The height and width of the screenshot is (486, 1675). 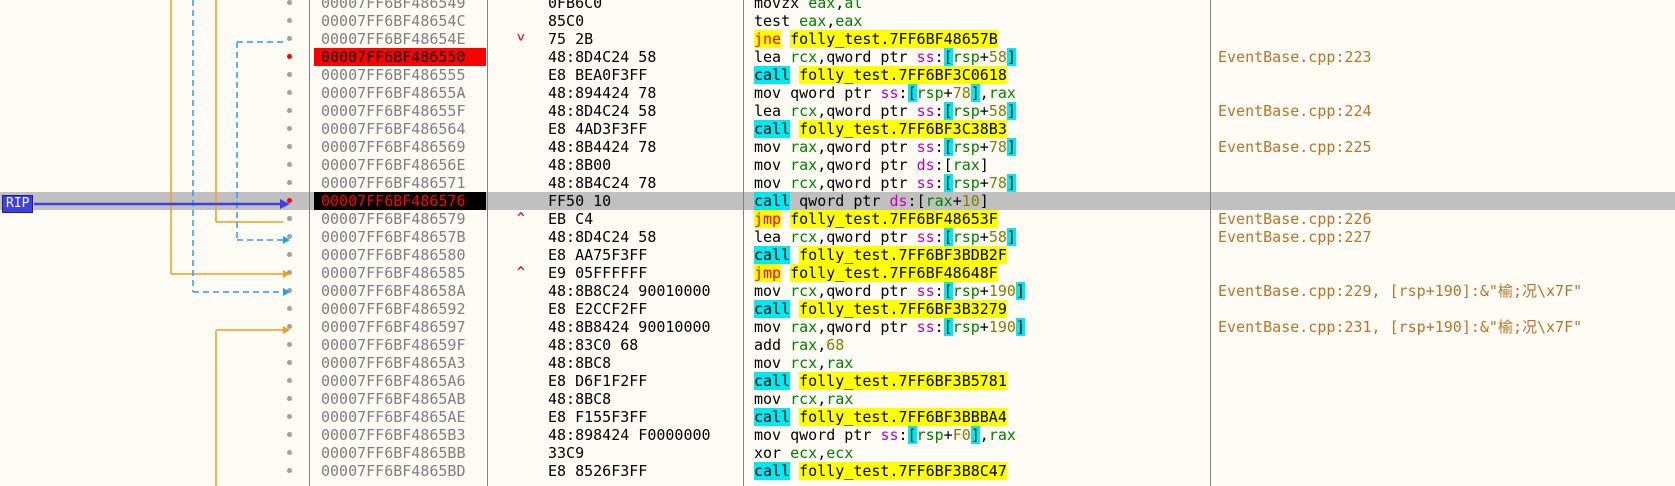 What do you see at coordinates (768, 273) in the screenshot?
I see `mnemonic: jmp` at bounding box center [768, 273].